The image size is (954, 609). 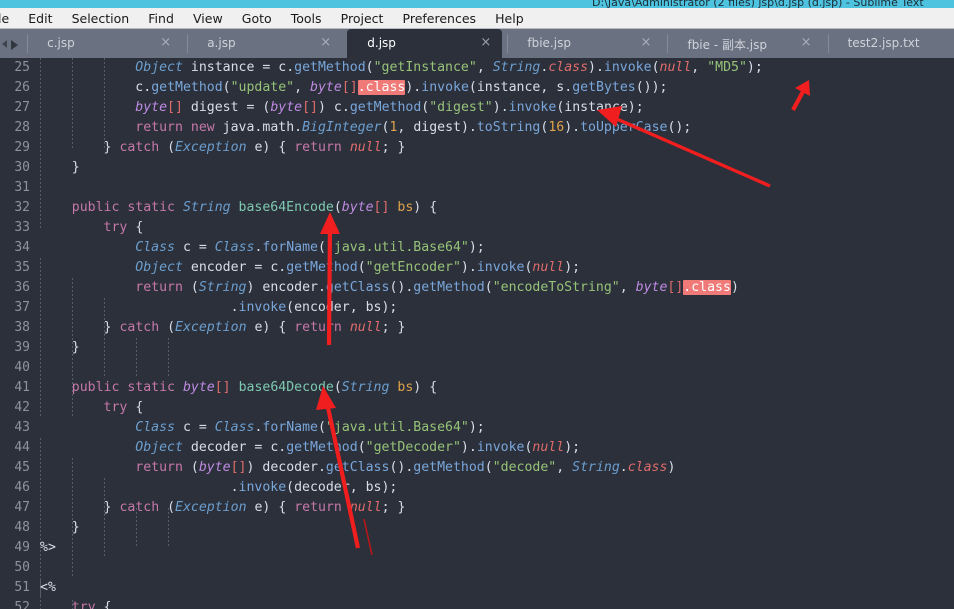 I want to click on line-number: 42, so click(x=22, y=407).